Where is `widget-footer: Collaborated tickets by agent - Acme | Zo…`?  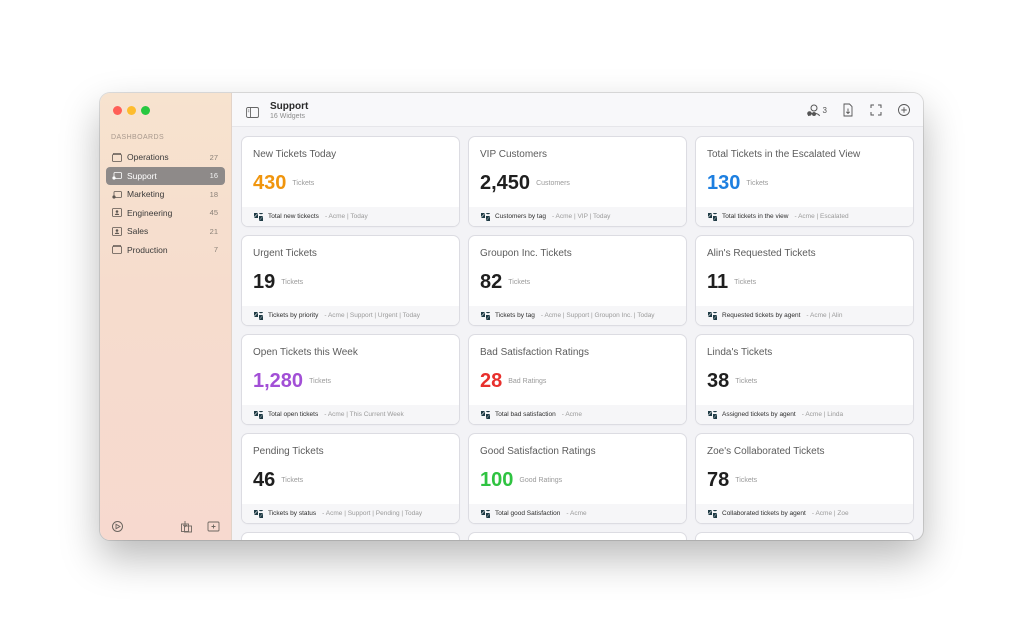 widget-footer: Collaborated tickets by agent - Acme | Zo… is located at coordinates (804, 513).